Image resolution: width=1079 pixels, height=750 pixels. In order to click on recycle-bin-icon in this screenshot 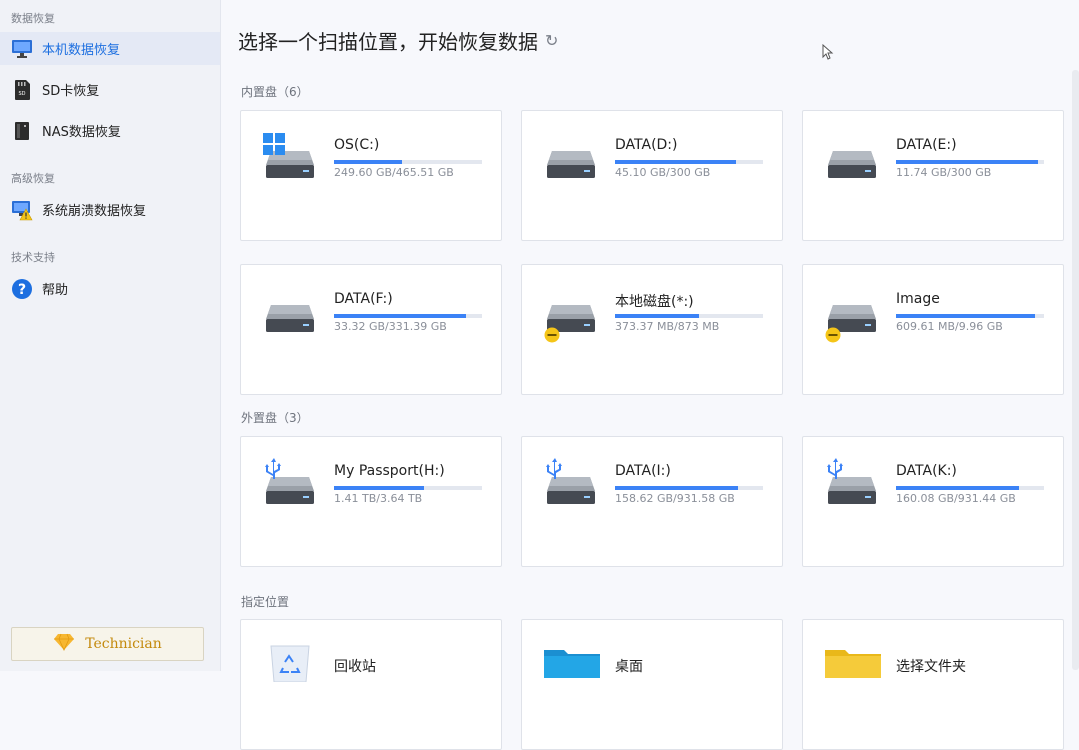, I will do `click(290, 664)`.